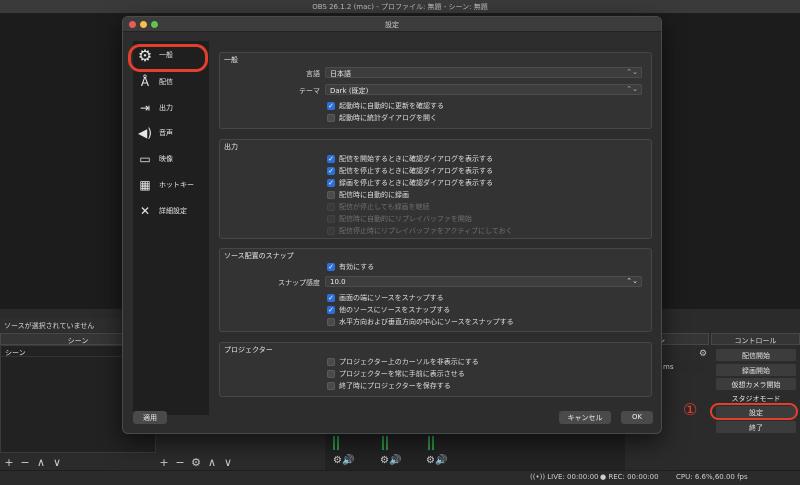  I want to click on confirm-start-stream-checkbox: ✓ 配信を開始するときに確認ダイアログを表示する, so click(410, 159).